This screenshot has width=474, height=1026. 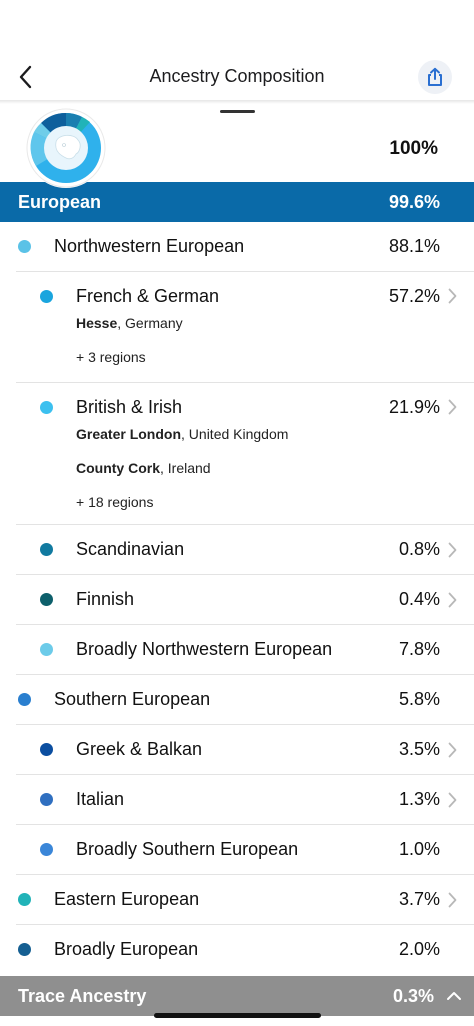 I want to click on list-item-british-irish: British & Irish 21.9%, so click(x=237, y=407).